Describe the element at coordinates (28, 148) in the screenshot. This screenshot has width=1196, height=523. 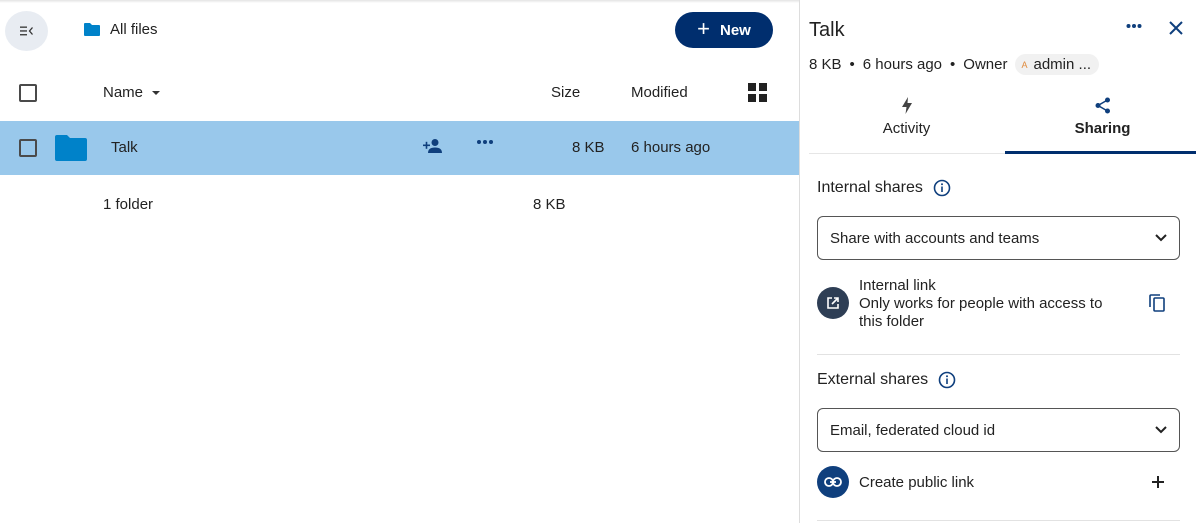
I see `row-checkbox` at that location.